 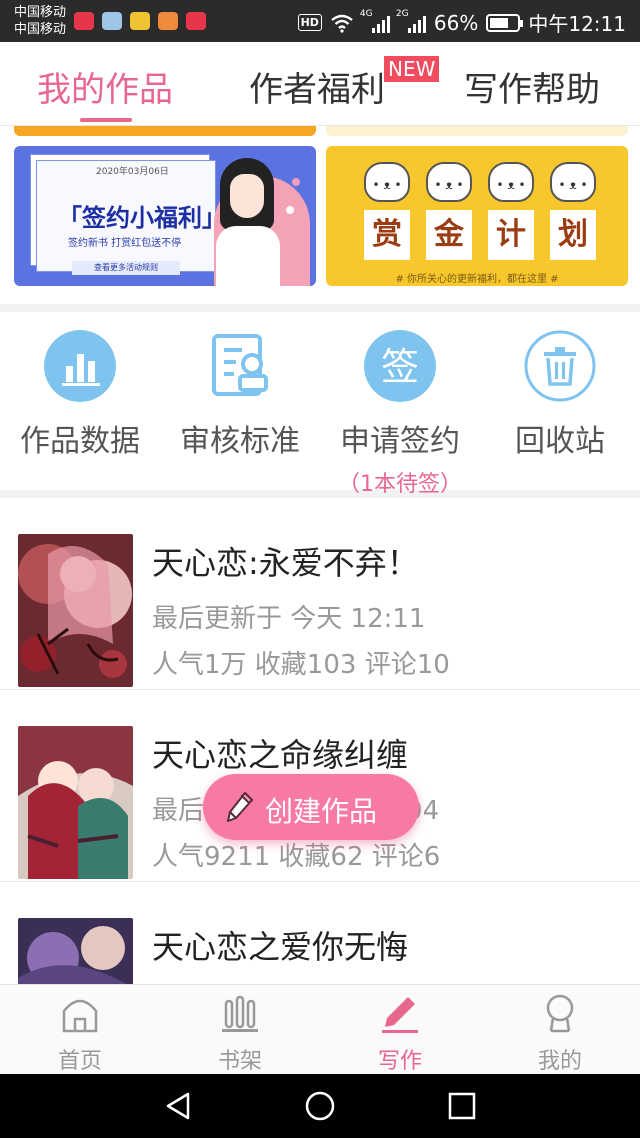 I want to click on work-stats: 人气1万 收藏103 评论10, so click(x=301, y=665).